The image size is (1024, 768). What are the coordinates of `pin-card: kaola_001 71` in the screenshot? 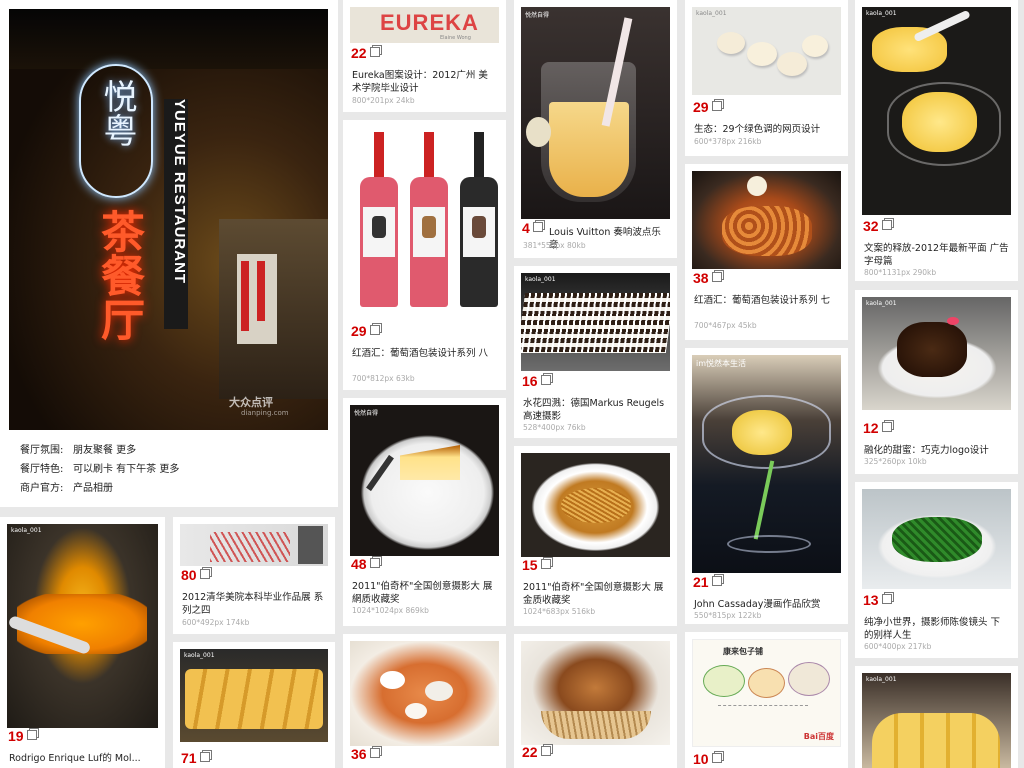 It's located at (254, 705).